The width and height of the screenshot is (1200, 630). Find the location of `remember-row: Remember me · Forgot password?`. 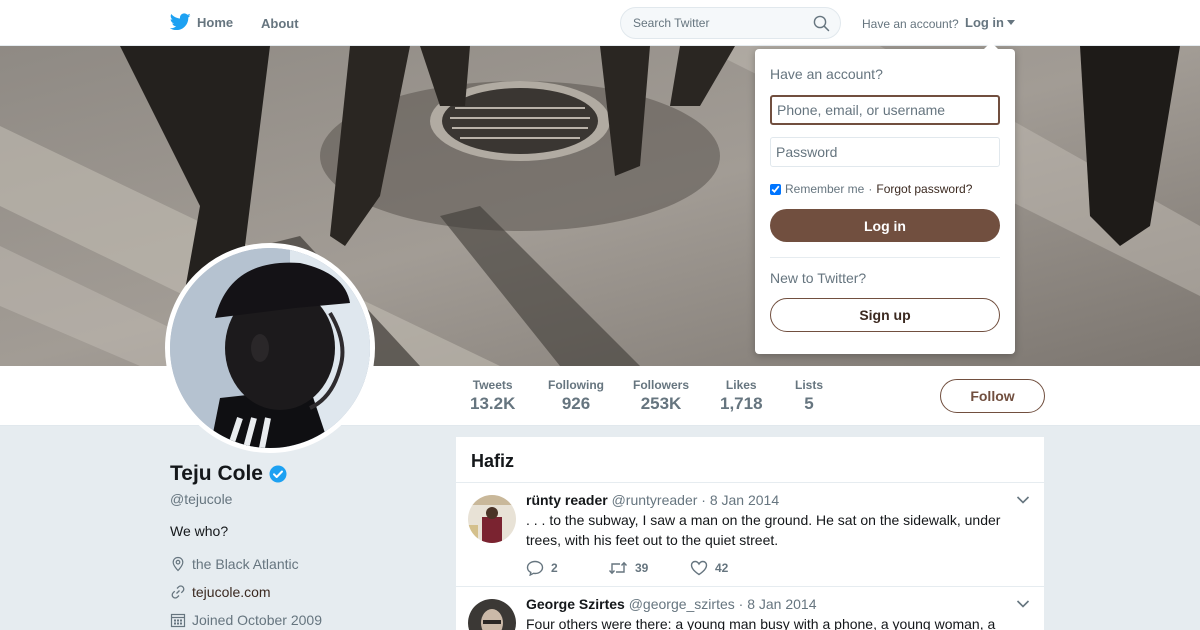

remember-row: Remember me · Forgot password? is located at coordinates (885, 189).